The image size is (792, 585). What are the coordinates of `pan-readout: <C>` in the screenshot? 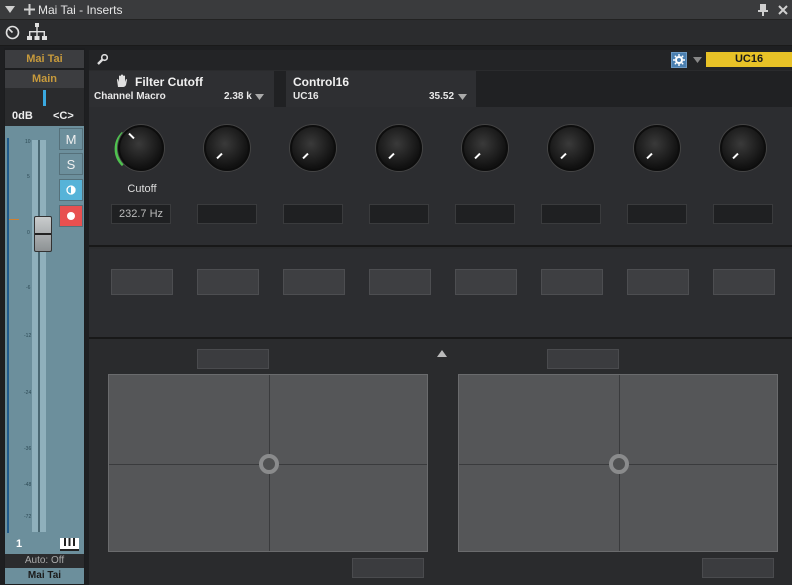 It's located at (63, 116).